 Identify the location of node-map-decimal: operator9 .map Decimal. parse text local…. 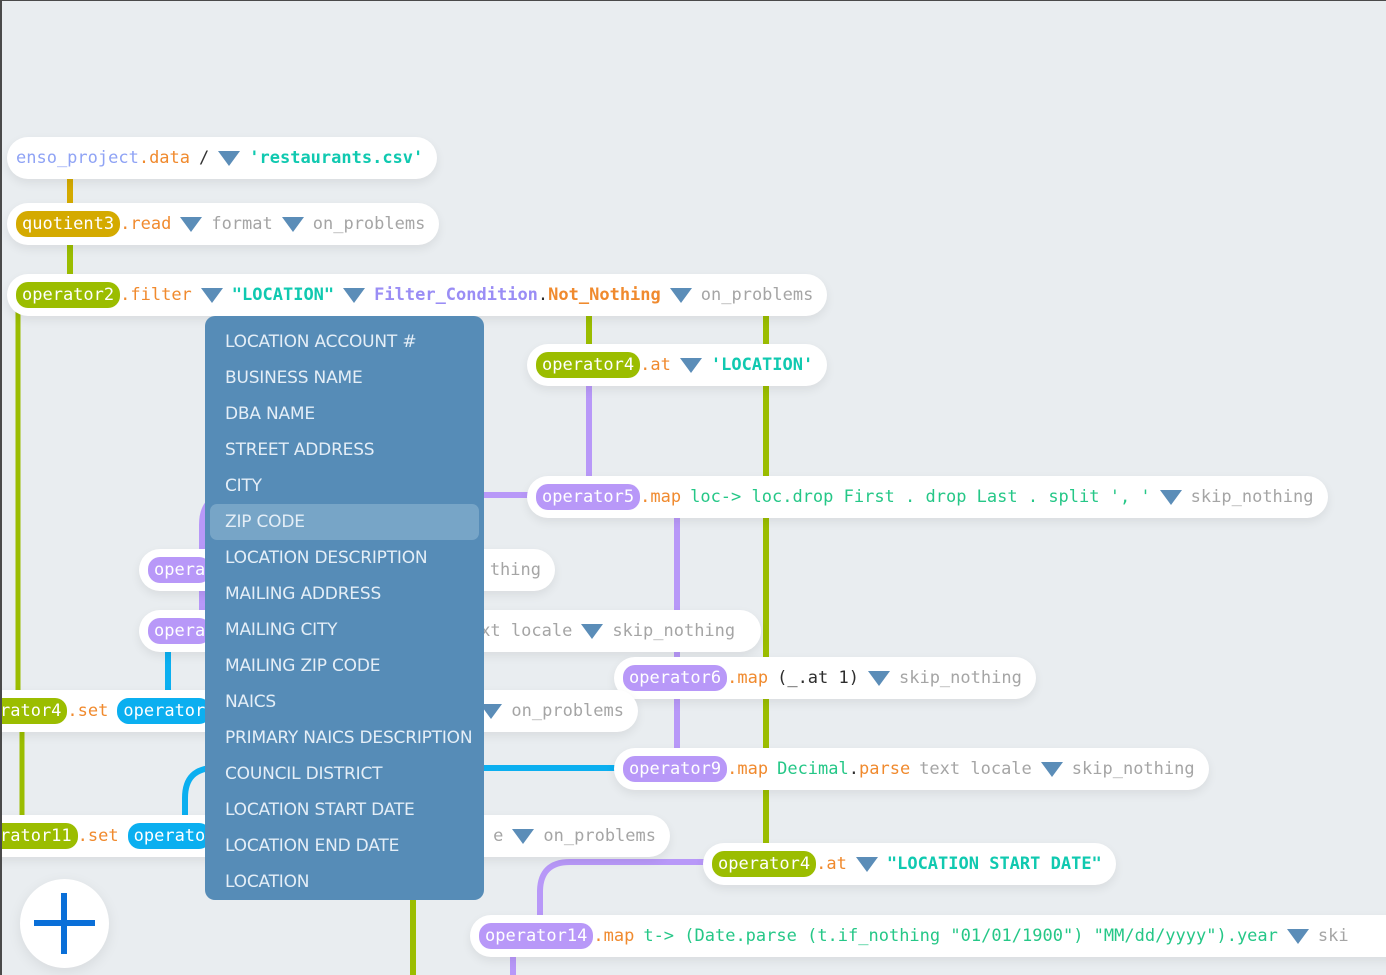
(911, 769).